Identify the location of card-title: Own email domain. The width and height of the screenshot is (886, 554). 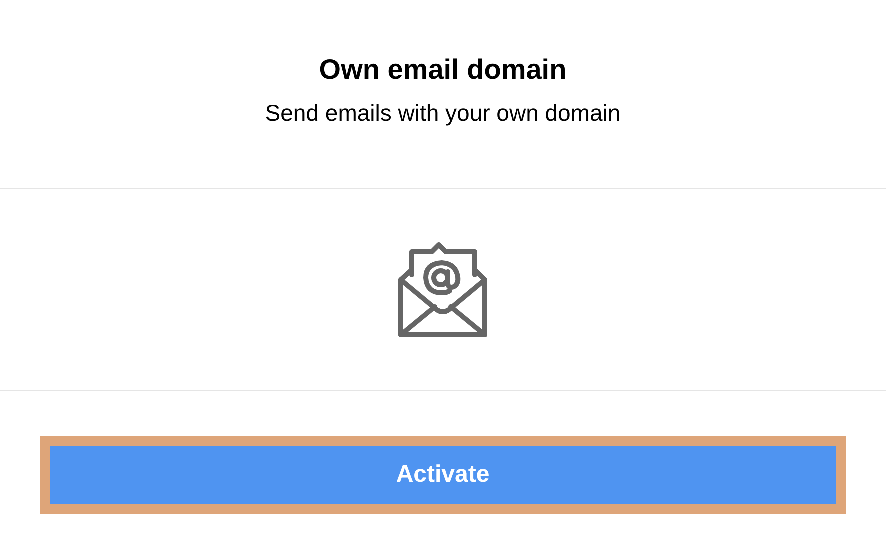
(443, 70).